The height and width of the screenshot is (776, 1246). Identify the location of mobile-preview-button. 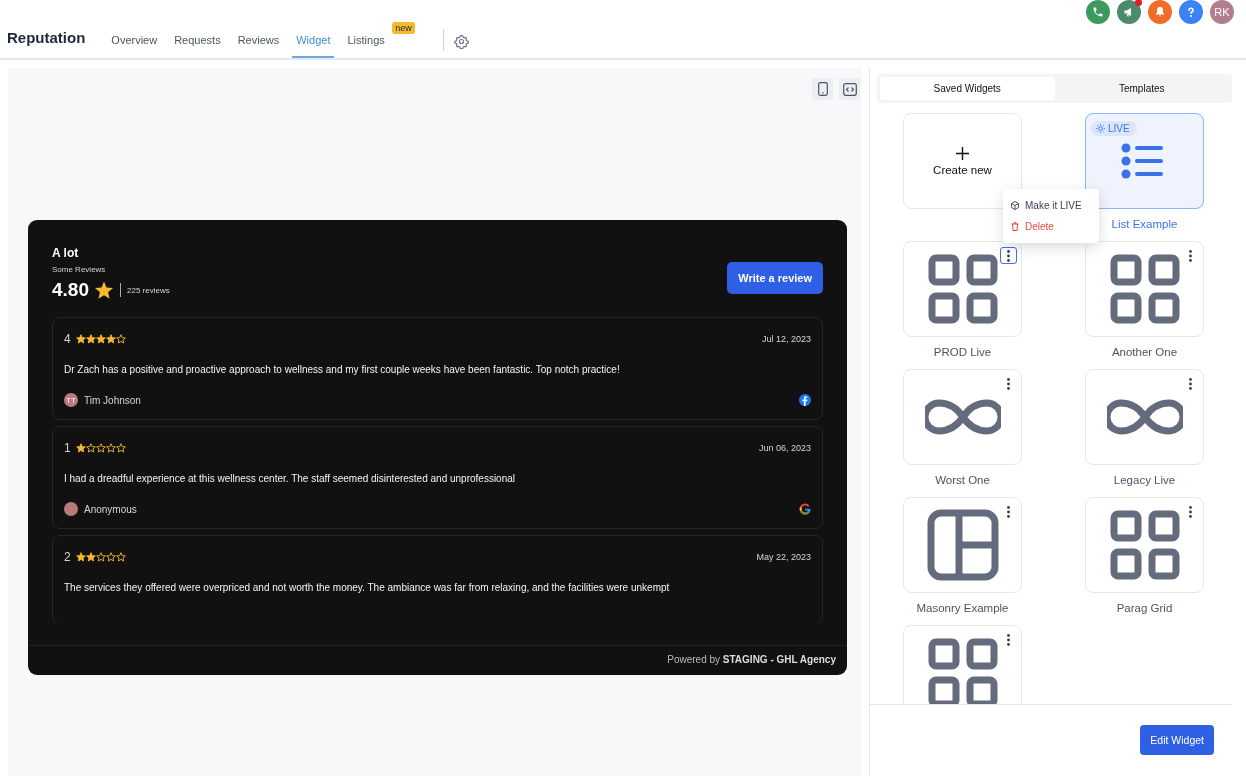
(822, 89).